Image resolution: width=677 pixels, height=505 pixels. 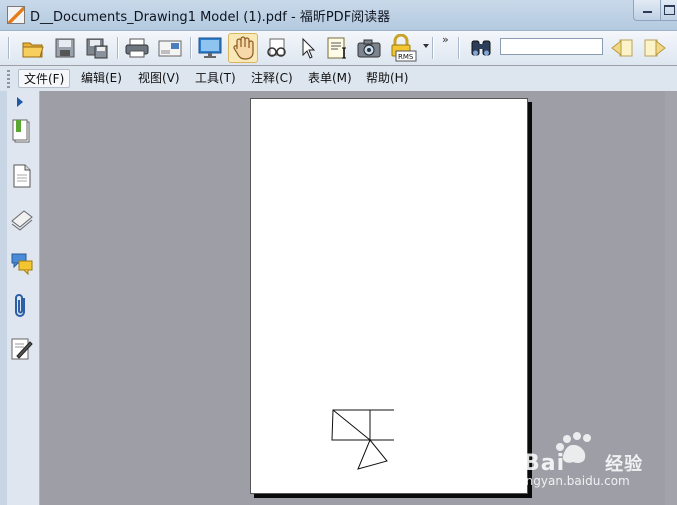 I want to click on menu-grip, so click(x=8, y=79).